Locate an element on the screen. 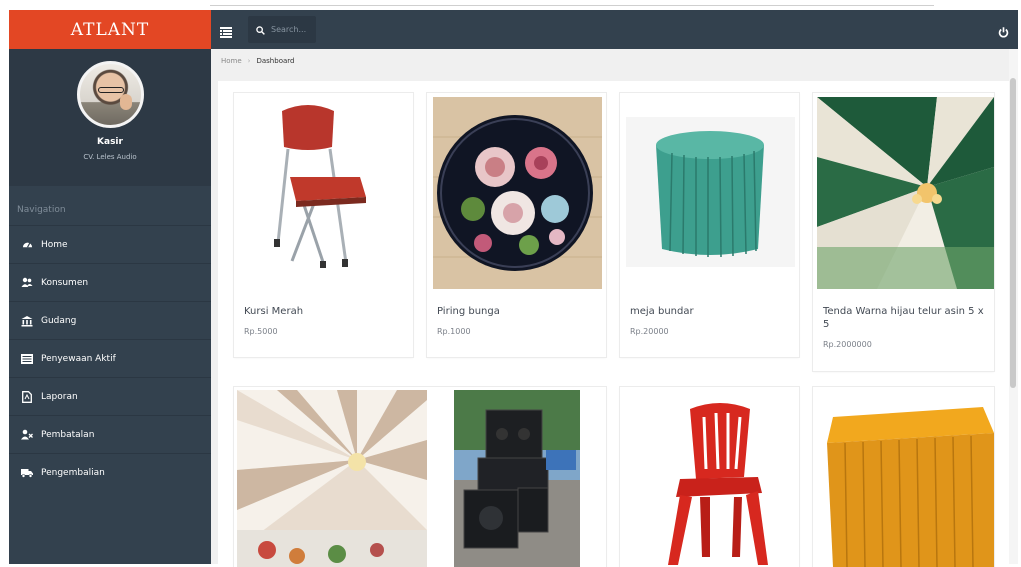 This screenshot has width=1021, height=567. sidebar-item-pengembalian: Pengembalian is located at coordinates (110, 472).